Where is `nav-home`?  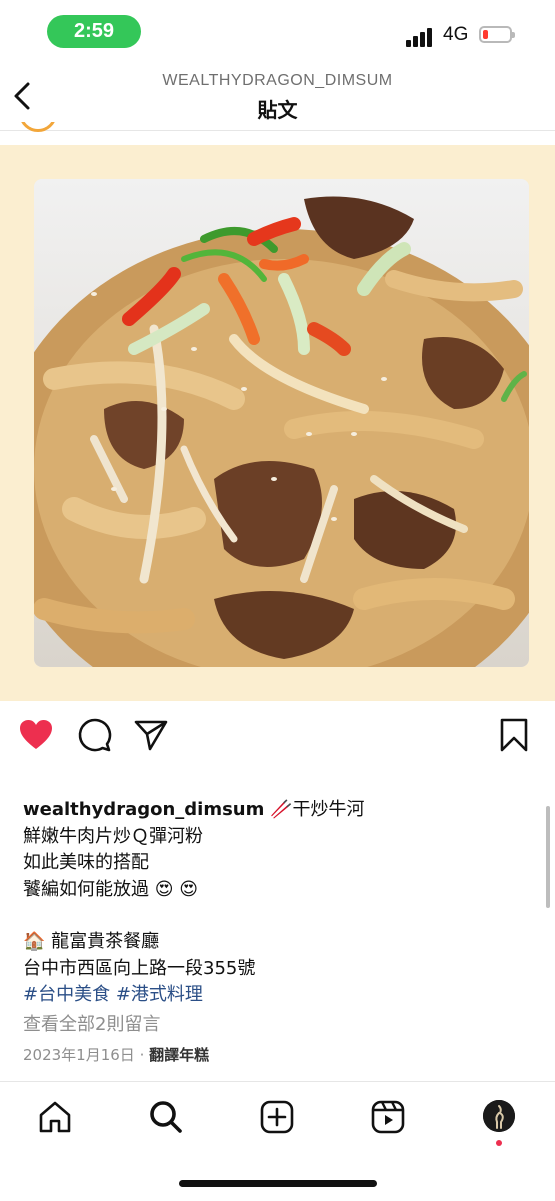
nav-home is located at coordinates (55, 1117).